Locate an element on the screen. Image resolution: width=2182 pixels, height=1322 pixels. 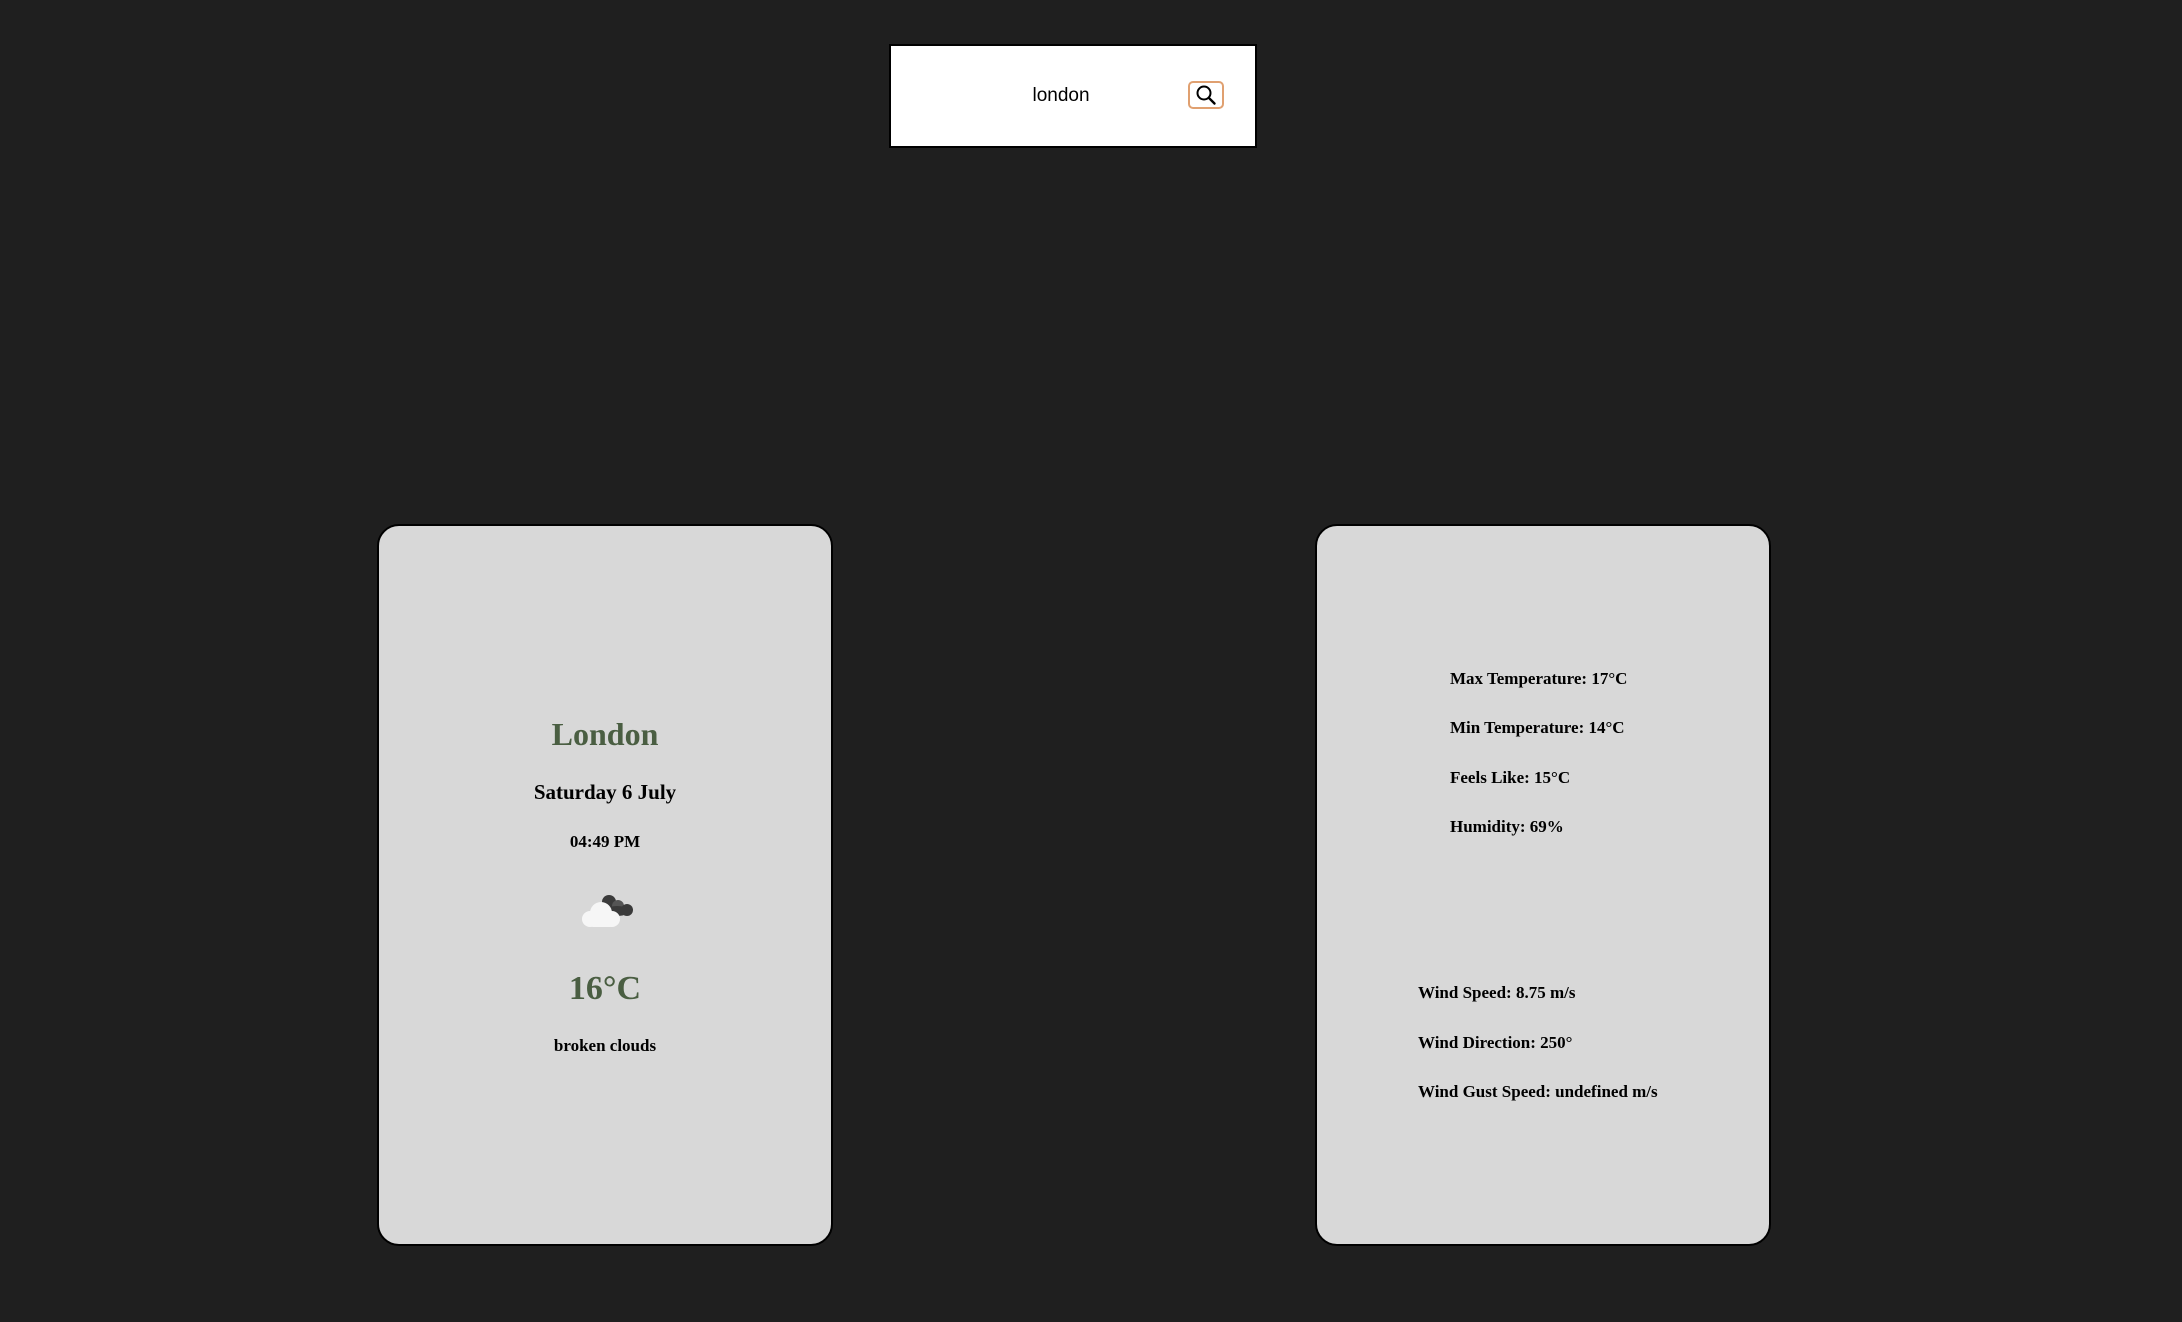
wind-gust-speed: Wind Gust Speed: undefined m/s is located at coordinates (1538, 1091).